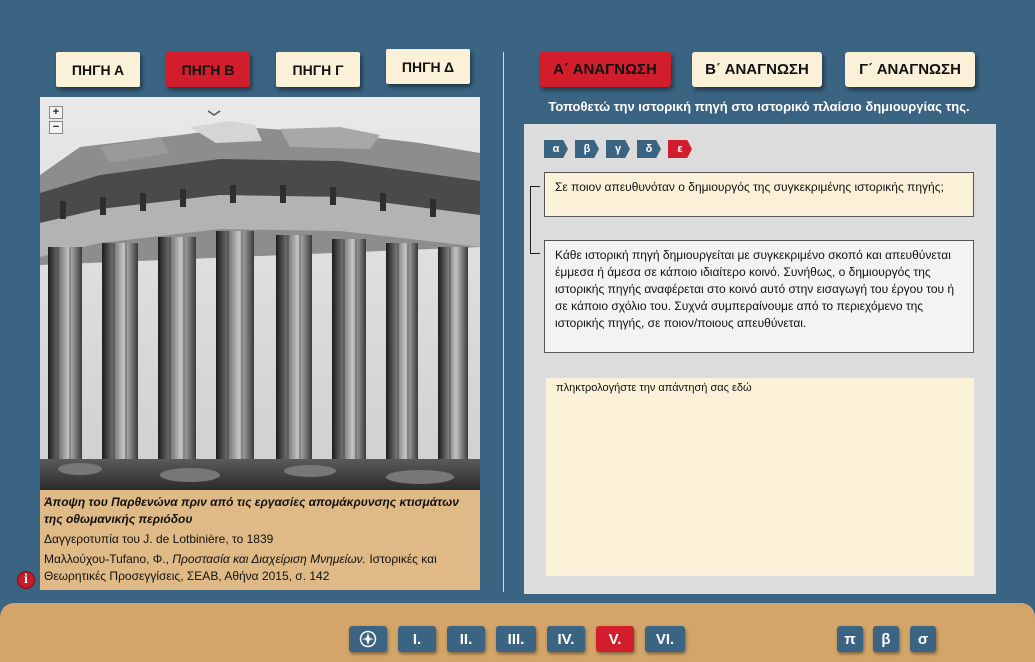 Image resolution: width=1035 pixels, height=662 pixels. What do you see at coordinates (618, 149) in the screenshot?
I see `step-tab-c: γ` at bounding box center [618, 149].